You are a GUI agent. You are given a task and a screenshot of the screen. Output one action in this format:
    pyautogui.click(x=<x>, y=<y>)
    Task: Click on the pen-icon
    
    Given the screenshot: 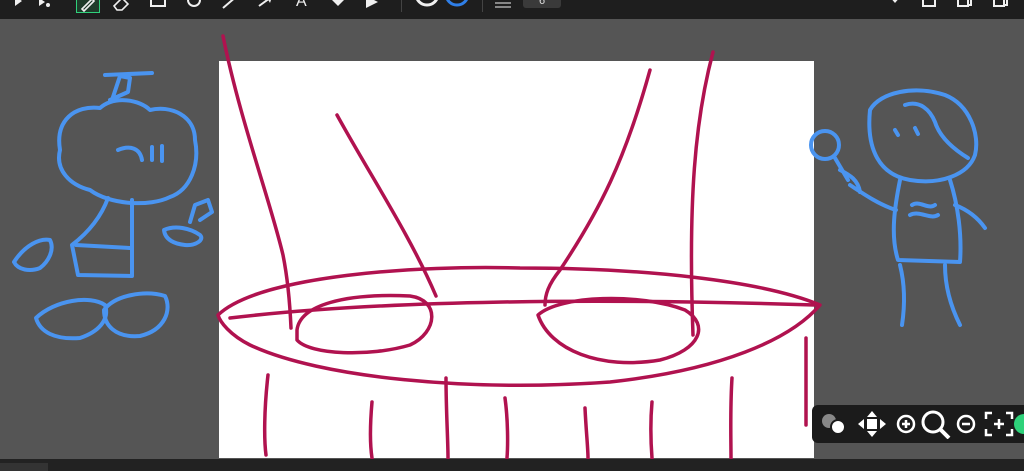 What is the action you would take?
    pyautogui.click(x=88, y=6)
    